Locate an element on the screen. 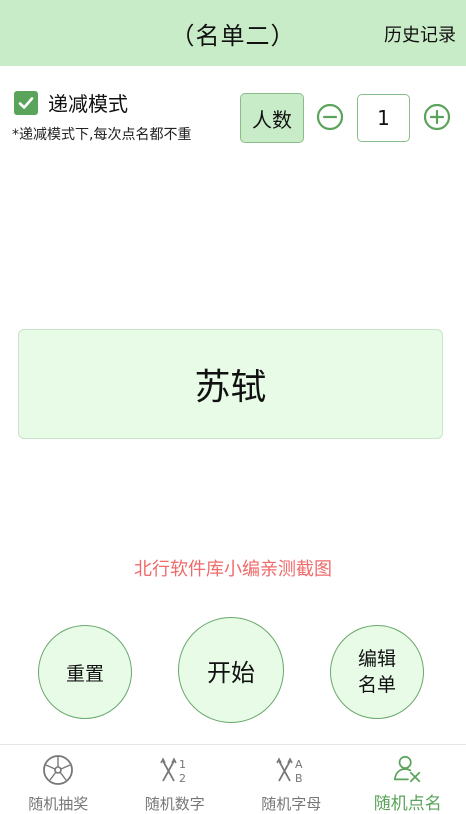 Image resolution: width=466 pixels, height=814 pixels. start-button: 开始 is located at coordinates (231, 670).